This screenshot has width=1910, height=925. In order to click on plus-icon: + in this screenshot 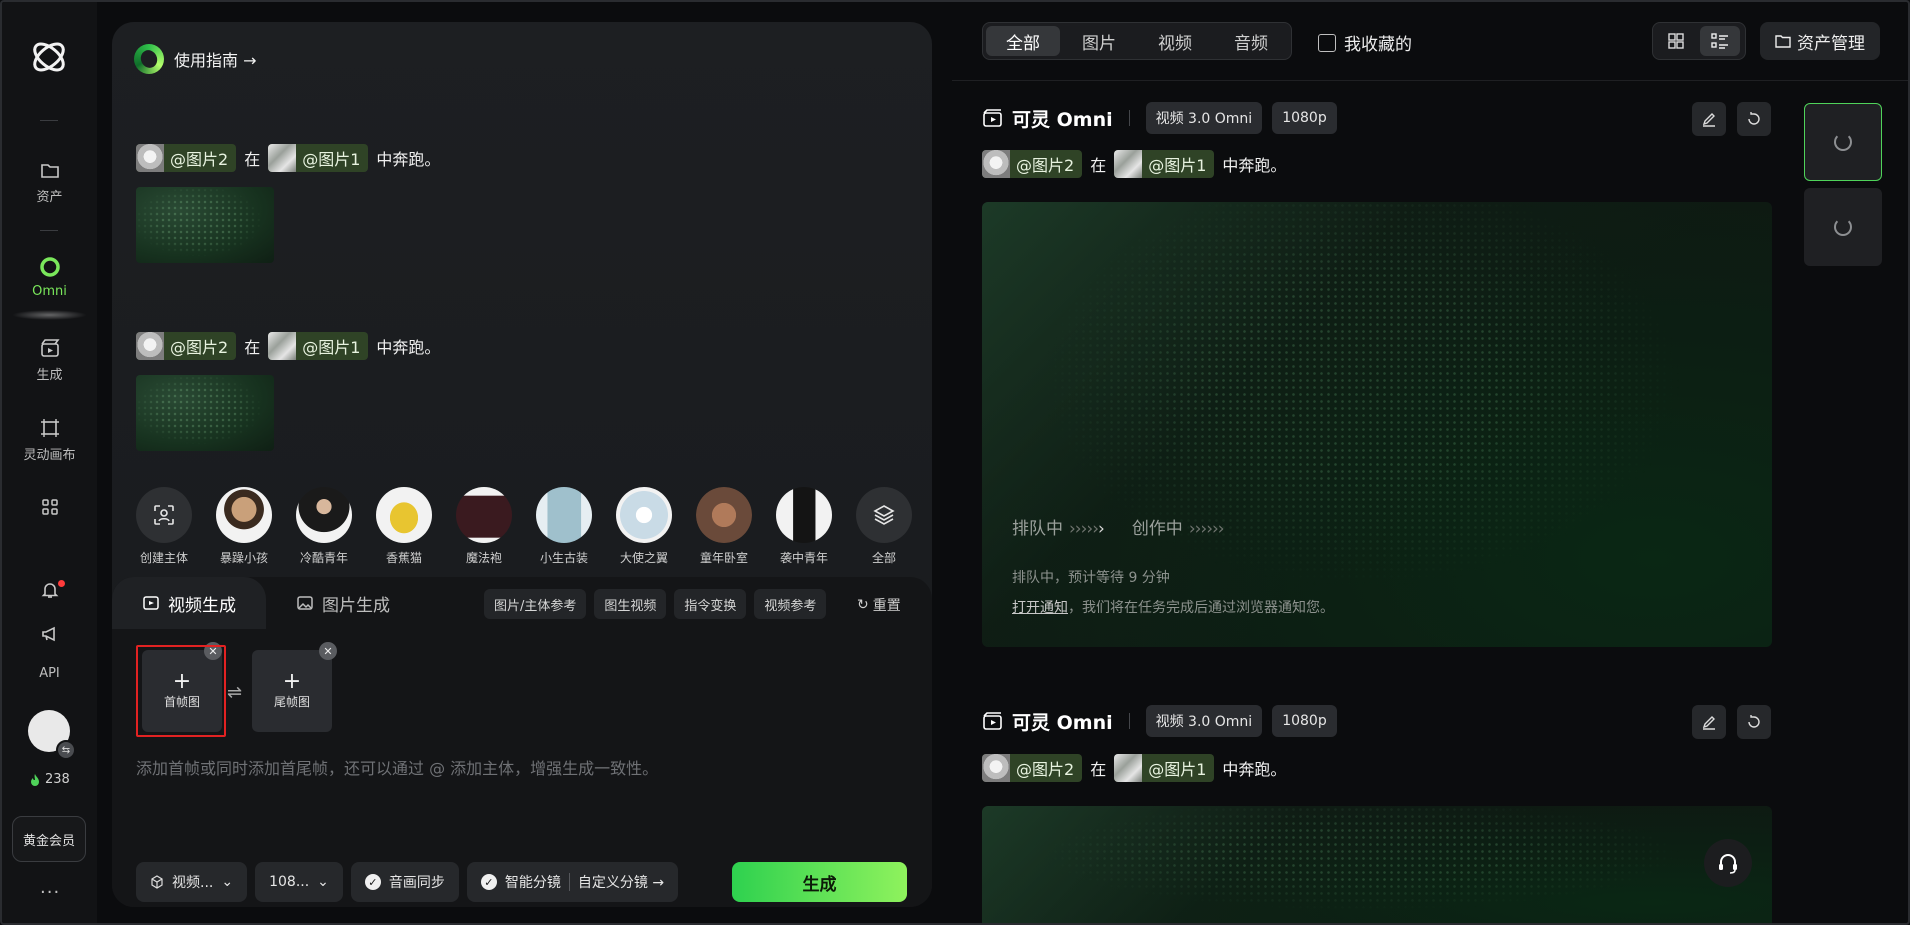, I will do `click(292, 681)`.